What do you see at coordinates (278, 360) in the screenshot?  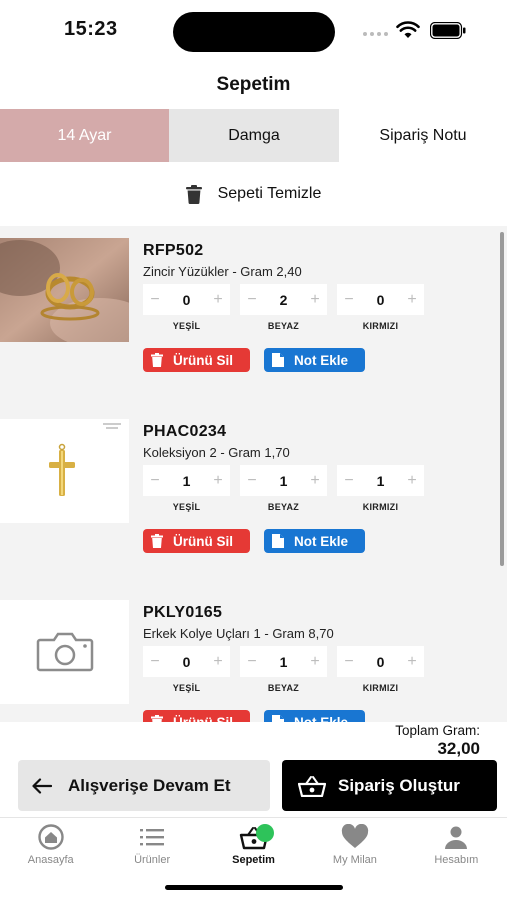 I see `note-icon` at bounding box center [278, 360].